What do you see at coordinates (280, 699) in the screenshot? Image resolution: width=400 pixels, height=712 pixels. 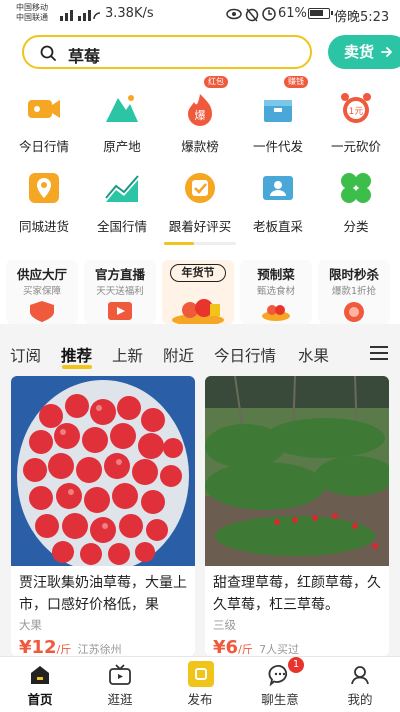 I see `nav-label: 聊生意` at bounding box center [280, 699].